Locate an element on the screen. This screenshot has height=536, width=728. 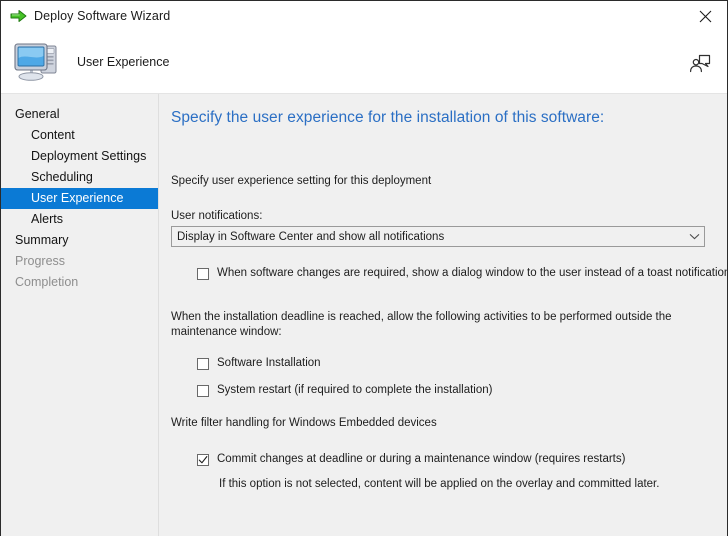
software-installation-checkbox is located at coordinates (203, 364).